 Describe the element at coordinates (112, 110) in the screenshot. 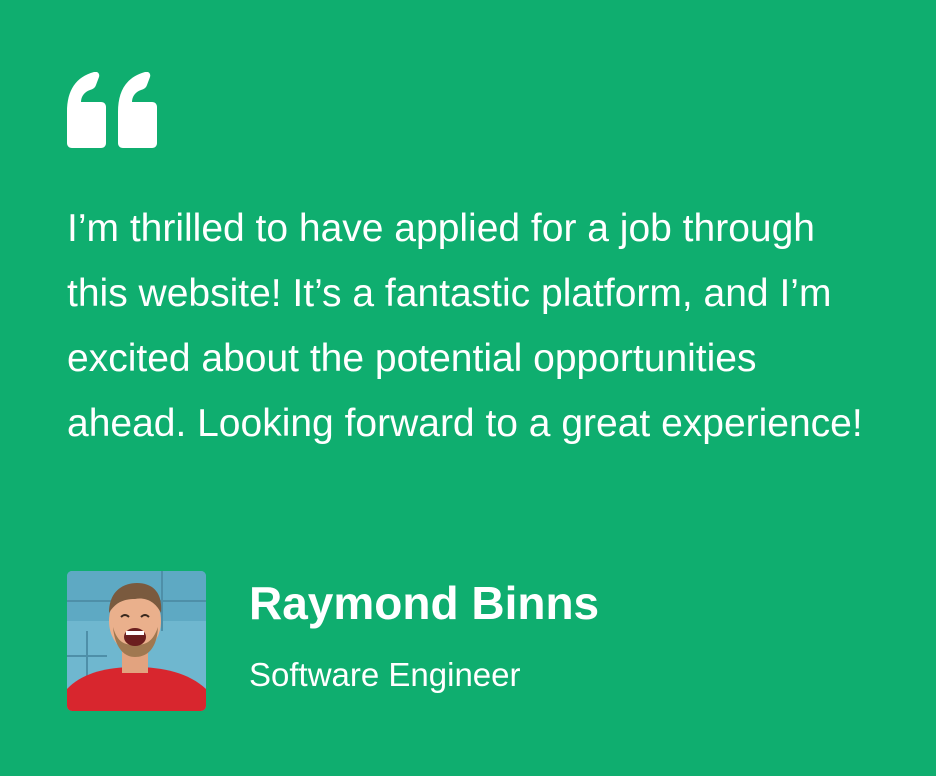

I see `quote-open-icon` at that location.